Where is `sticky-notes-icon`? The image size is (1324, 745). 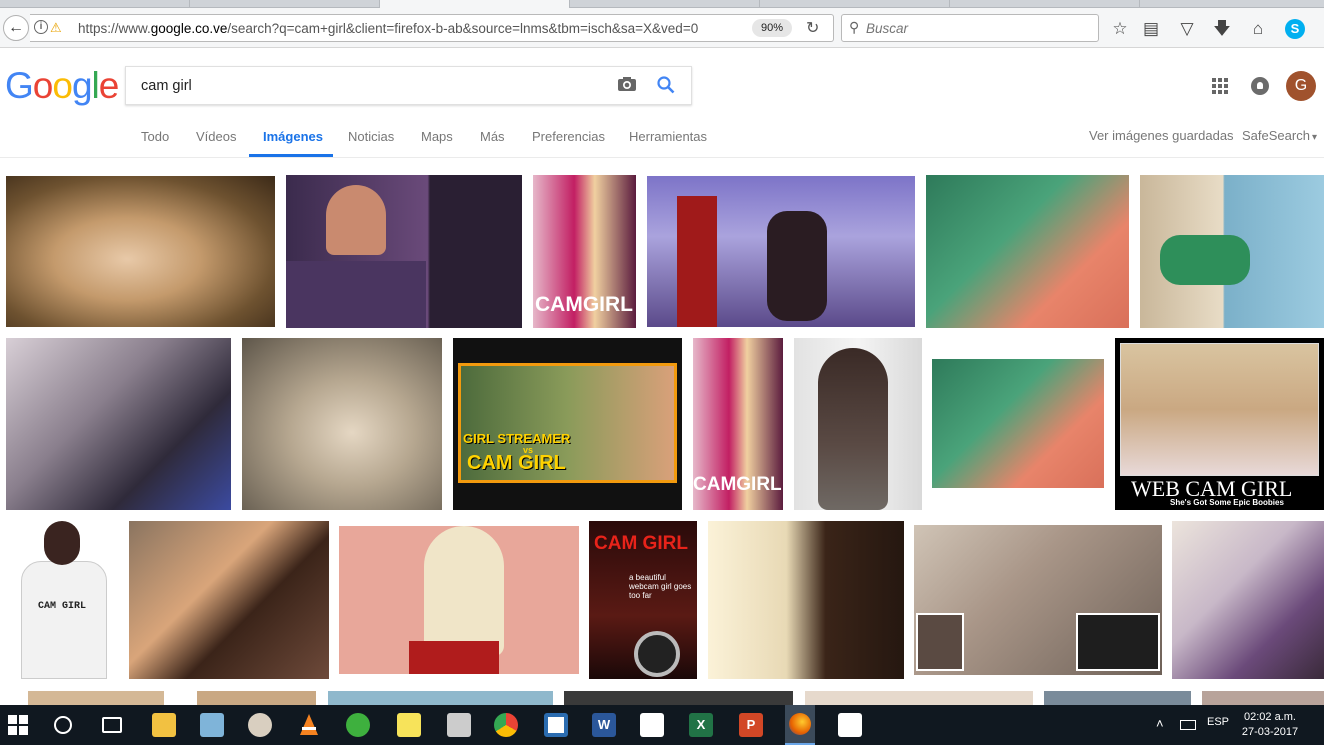
sticky-notes-icon is located at coordinates (409, 725).